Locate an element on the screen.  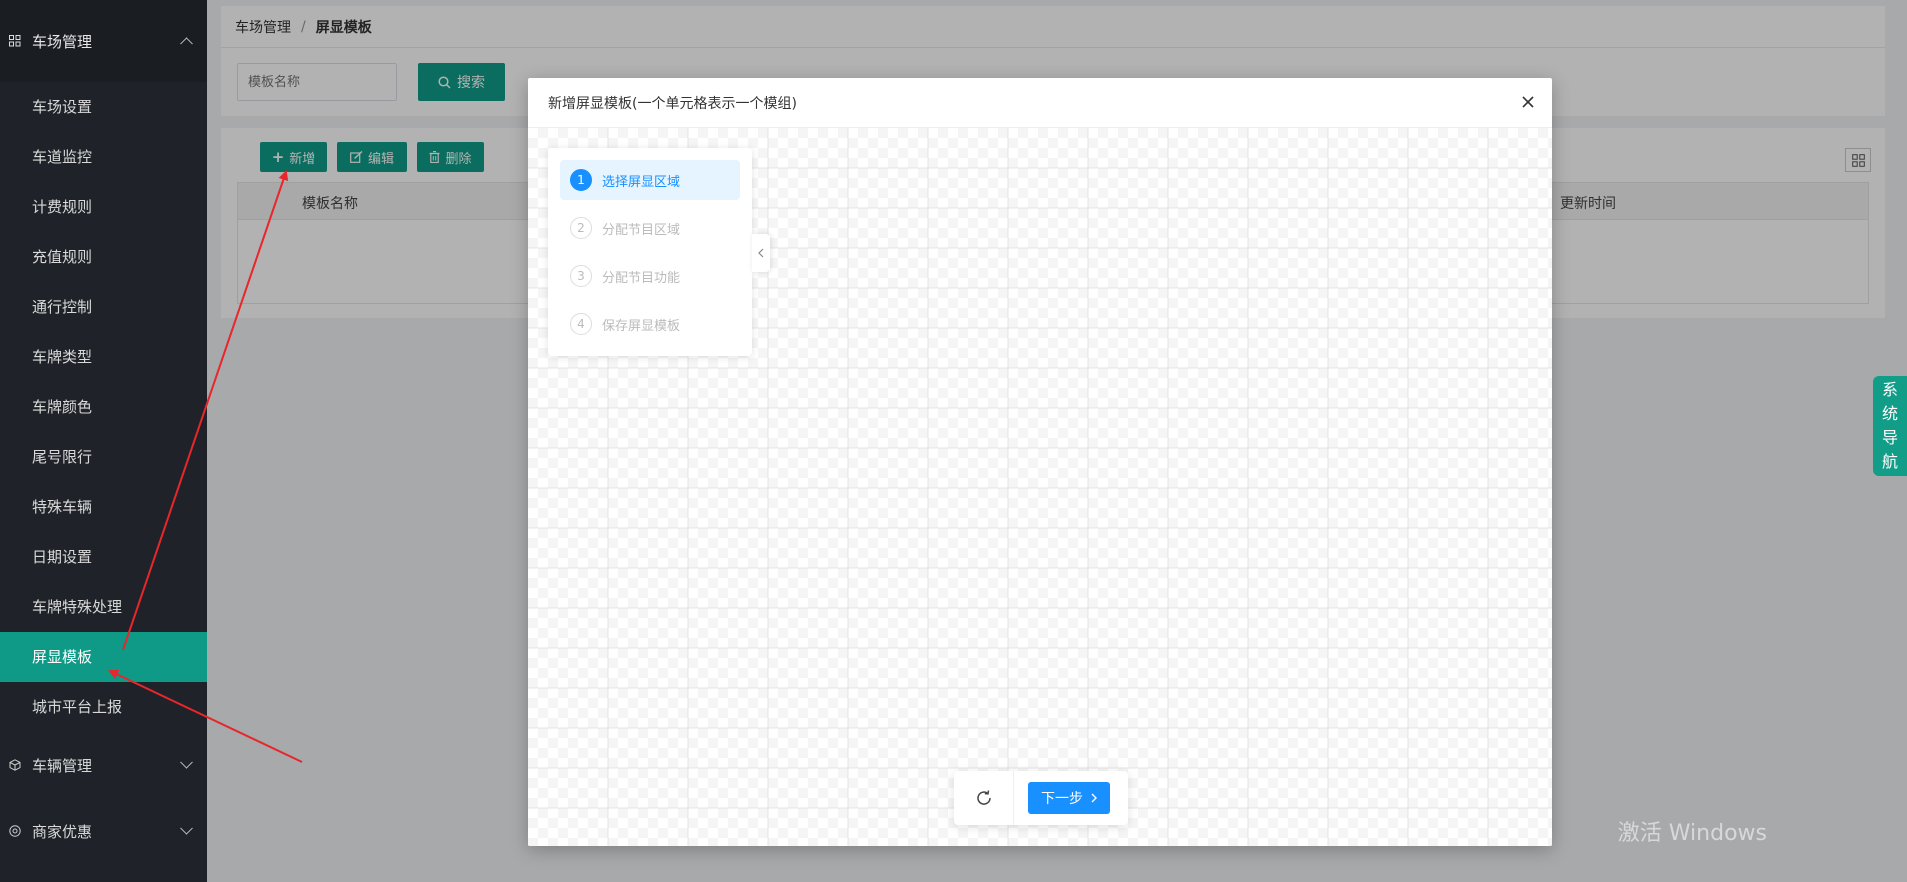
sidebar-group-label: 车场管理 is located at coordinates (62, 41).